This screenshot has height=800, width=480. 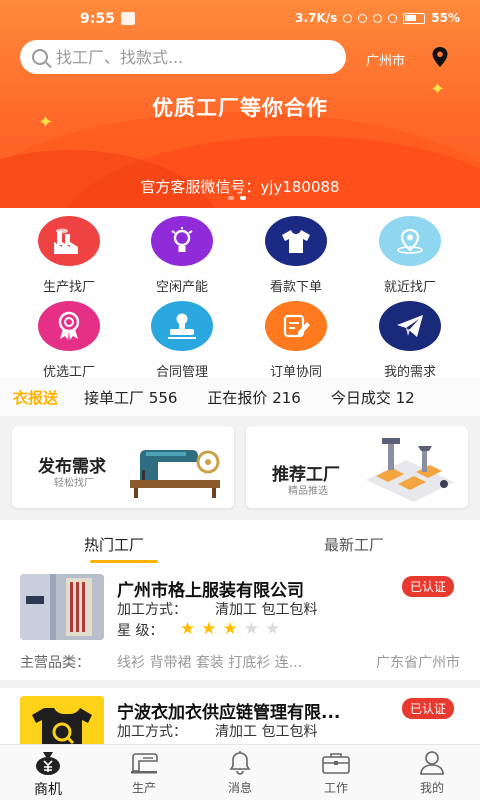 What do you see at coordinates (432, 763) in the screenshot?
I see `user-icon` at bounding box center [432, 763].